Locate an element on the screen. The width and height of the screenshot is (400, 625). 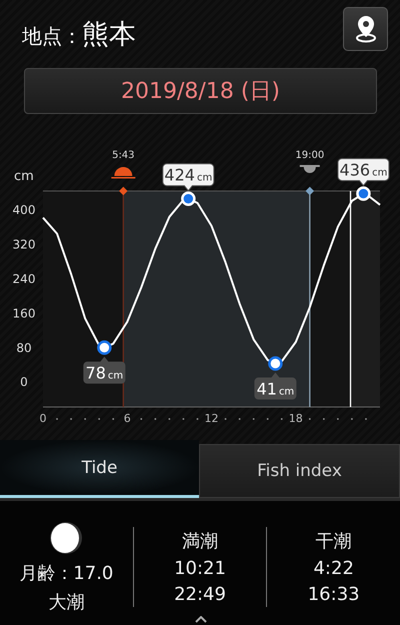
axis-label: 80 is located at coordinates (24, 347).